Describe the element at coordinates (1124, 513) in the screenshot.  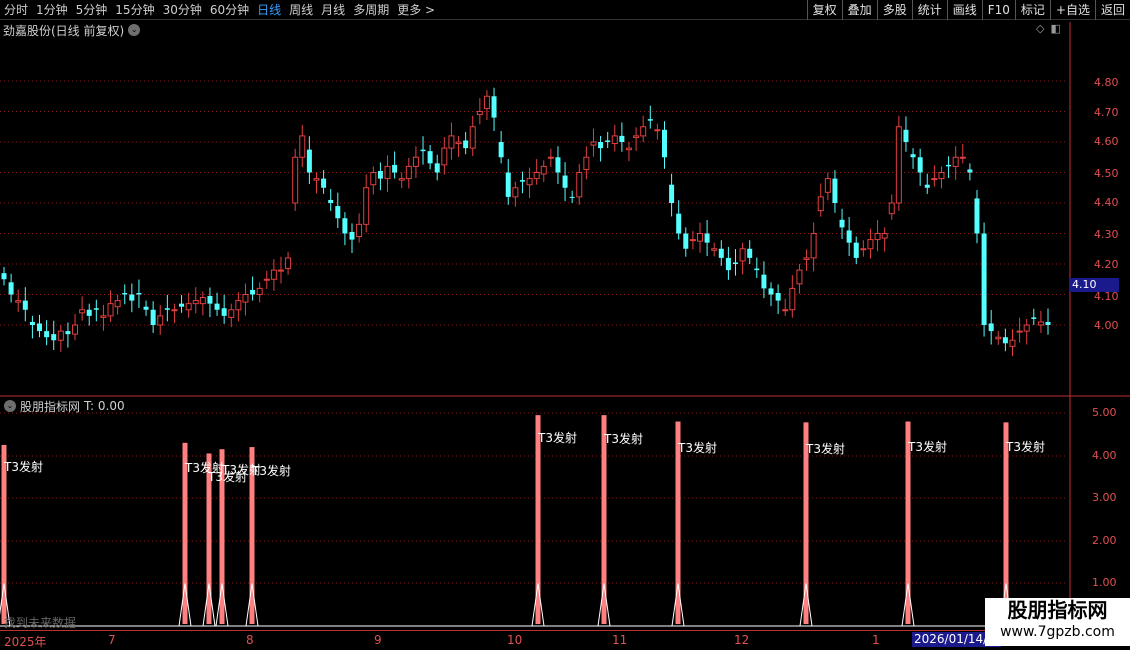
I see `side-info-strip-lower` at that location.